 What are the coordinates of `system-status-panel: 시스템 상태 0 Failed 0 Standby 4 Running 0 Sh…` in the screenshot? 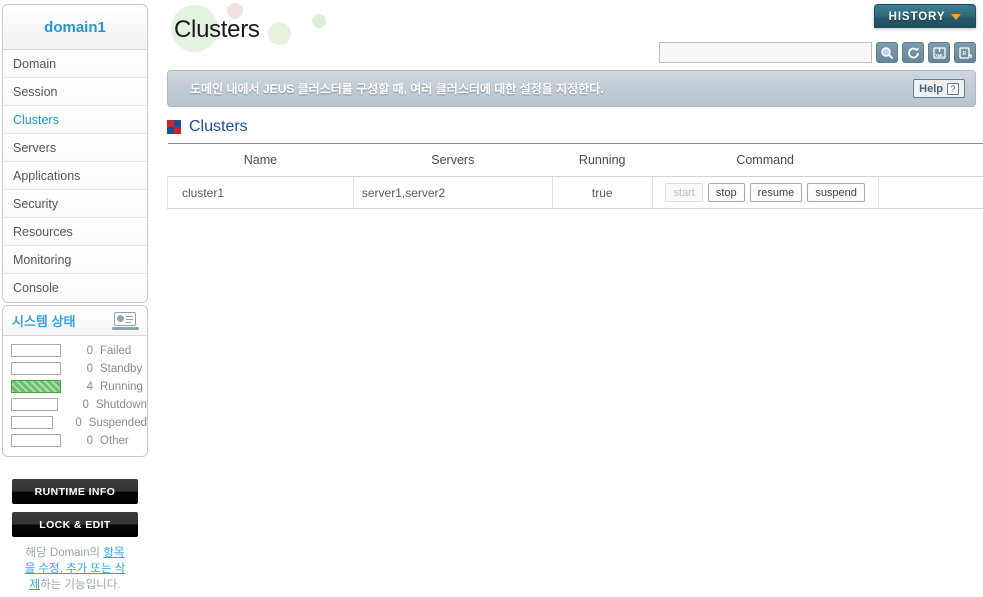 It's located at (75, 381).